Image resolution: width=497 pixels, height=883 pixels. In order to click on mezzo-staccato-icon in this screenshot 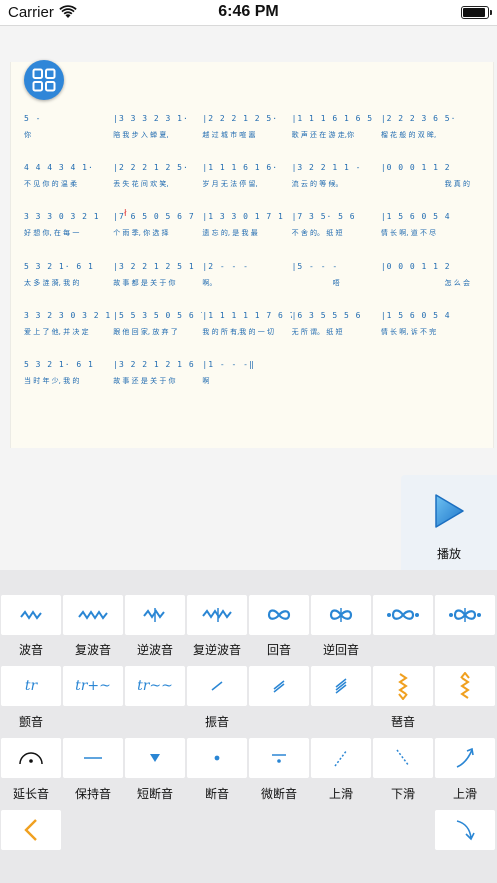, I will do `click(279, 758)`.